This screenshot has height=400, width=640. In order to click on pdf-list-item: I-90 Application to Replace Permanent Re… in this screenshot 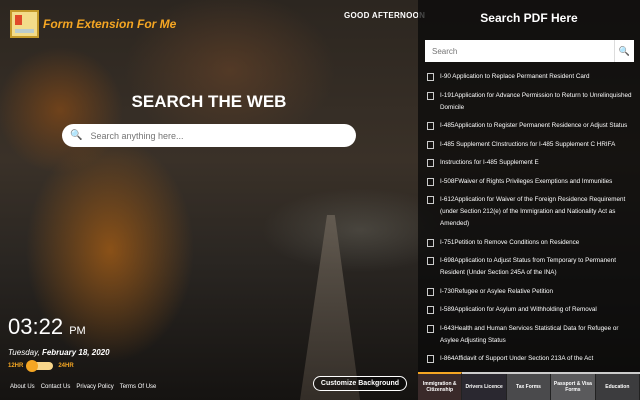, I will do `click(531, 77)`.